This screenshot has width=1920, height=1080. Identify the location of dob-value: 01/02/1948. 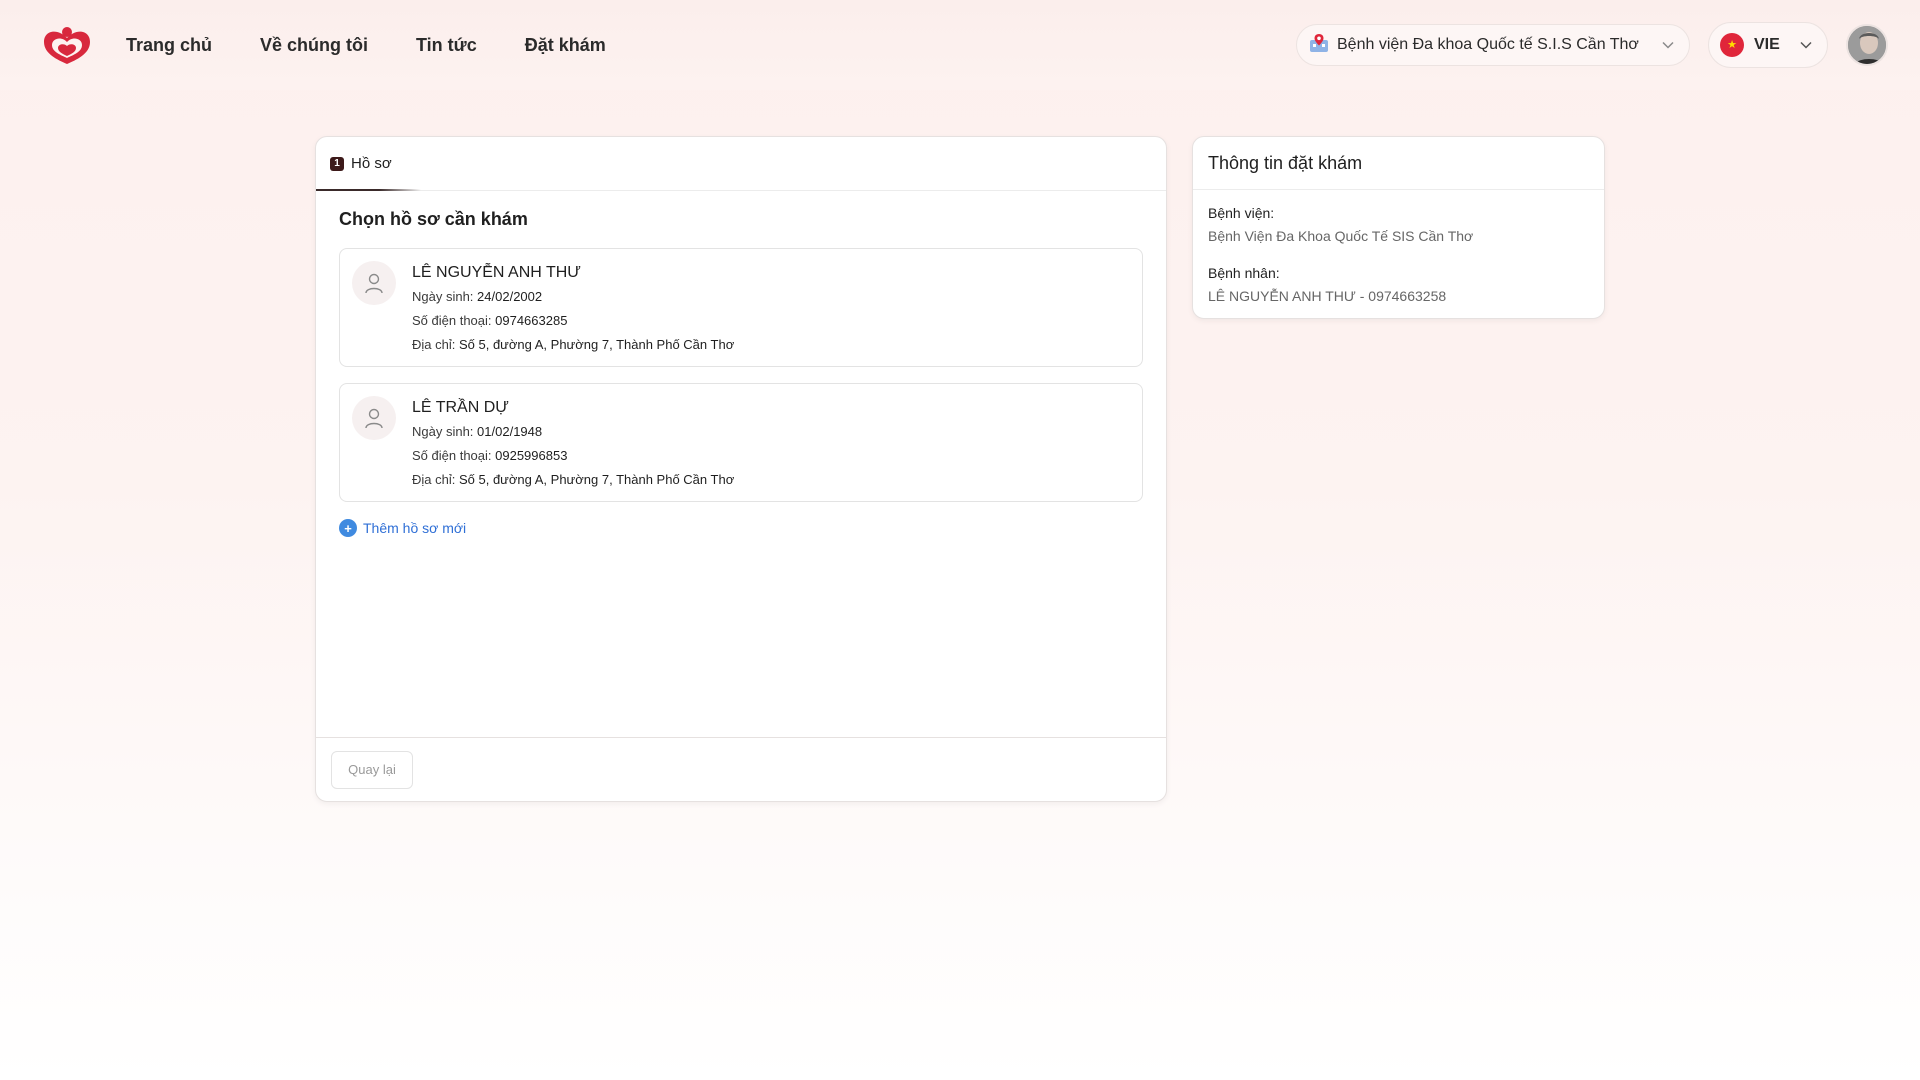
(510, 431).